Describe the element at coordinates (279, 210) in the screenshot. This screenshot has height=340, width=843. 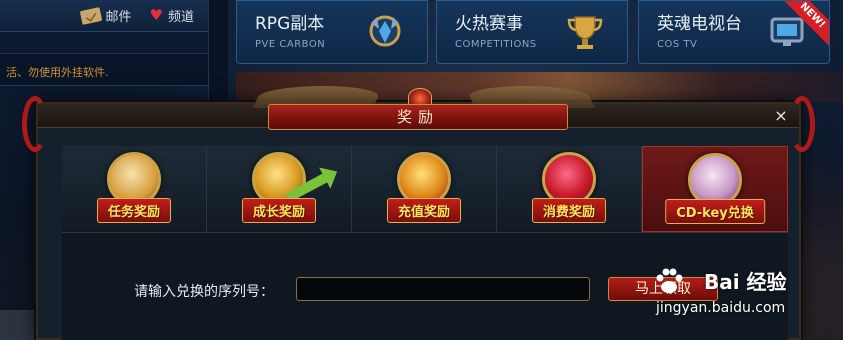
I see `tab-label: 成长奖励` at that location.